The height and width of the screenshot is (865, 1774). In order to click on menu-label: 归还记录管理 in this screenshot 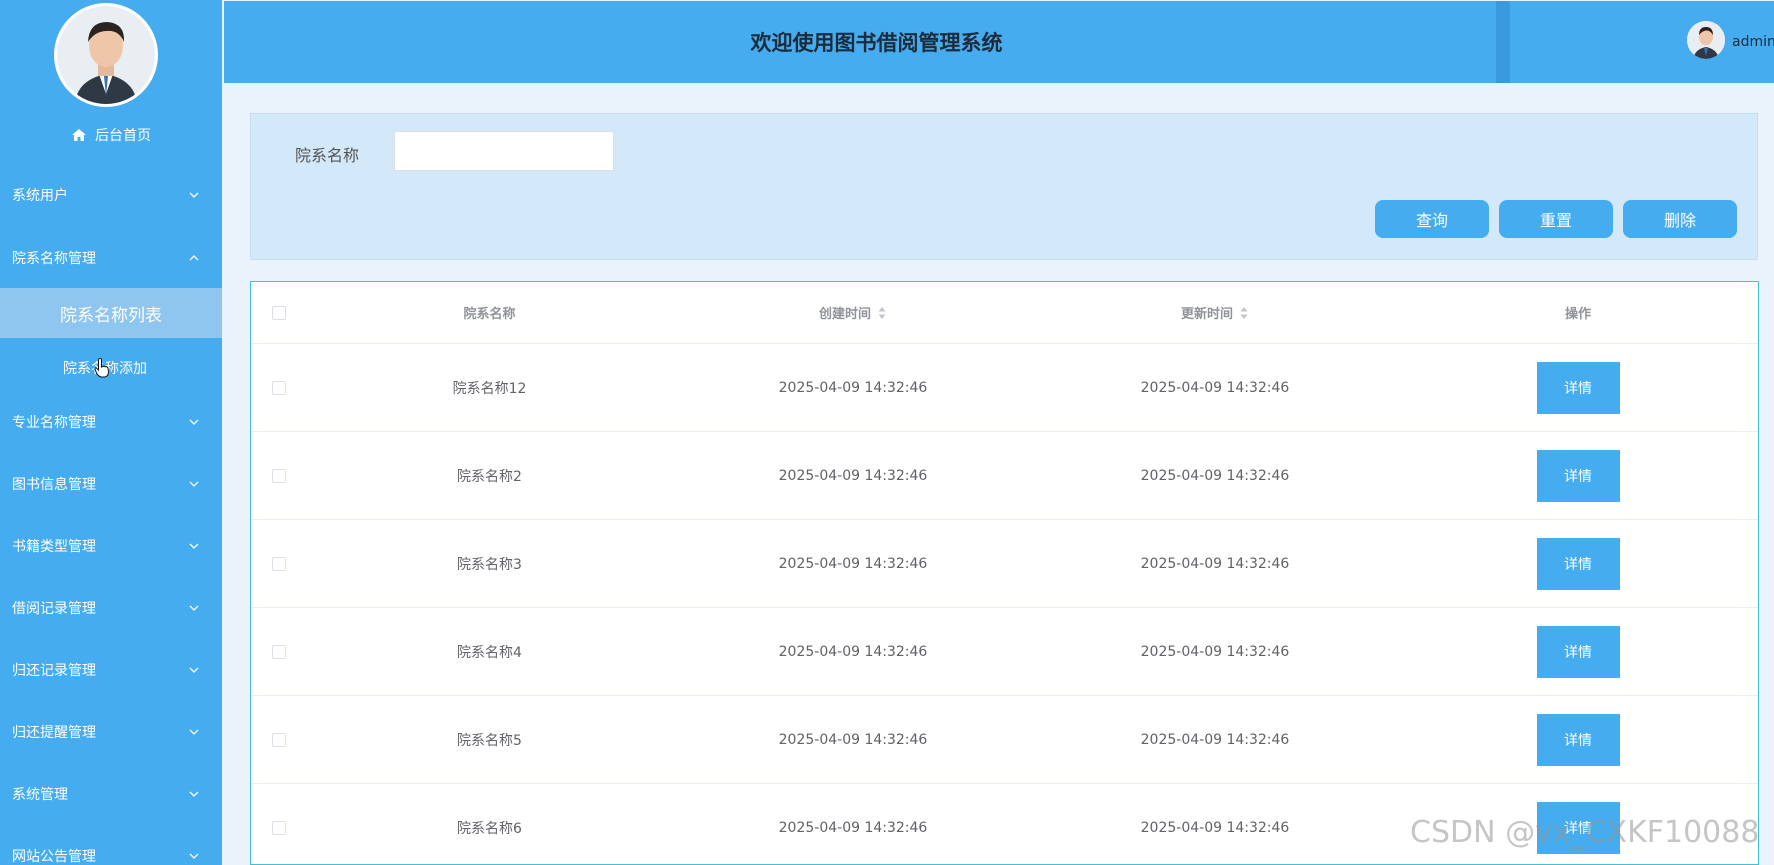, I will do `click(54, 671)`.